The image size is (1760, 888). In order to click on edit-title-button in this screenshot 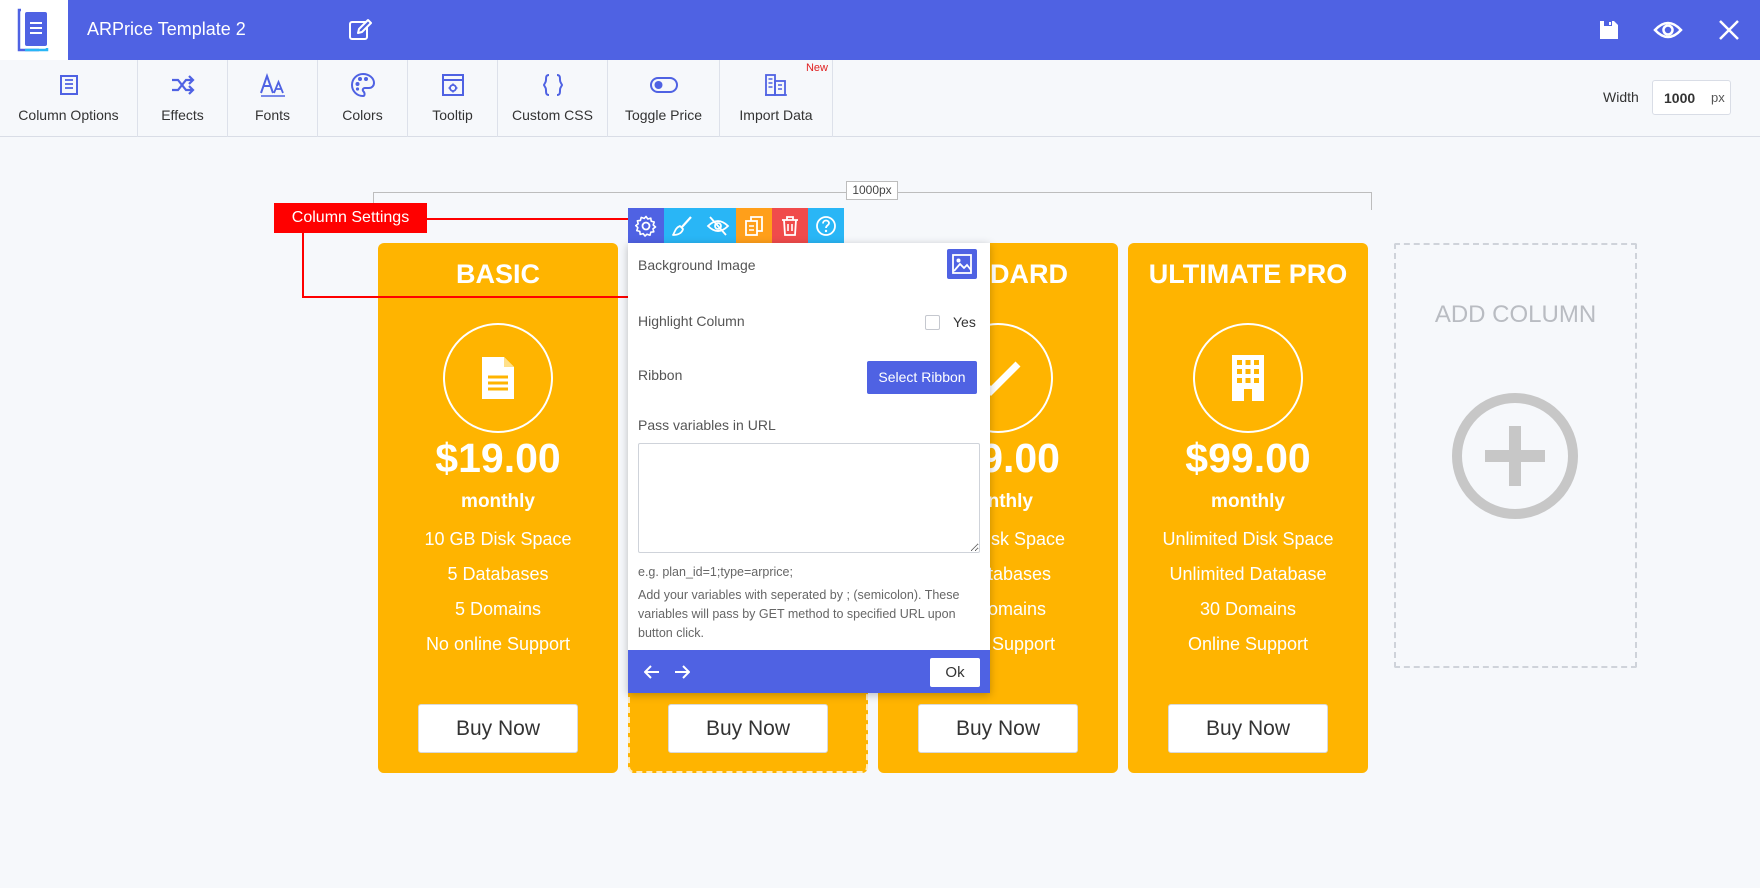, I will do `click(360, 30)`.